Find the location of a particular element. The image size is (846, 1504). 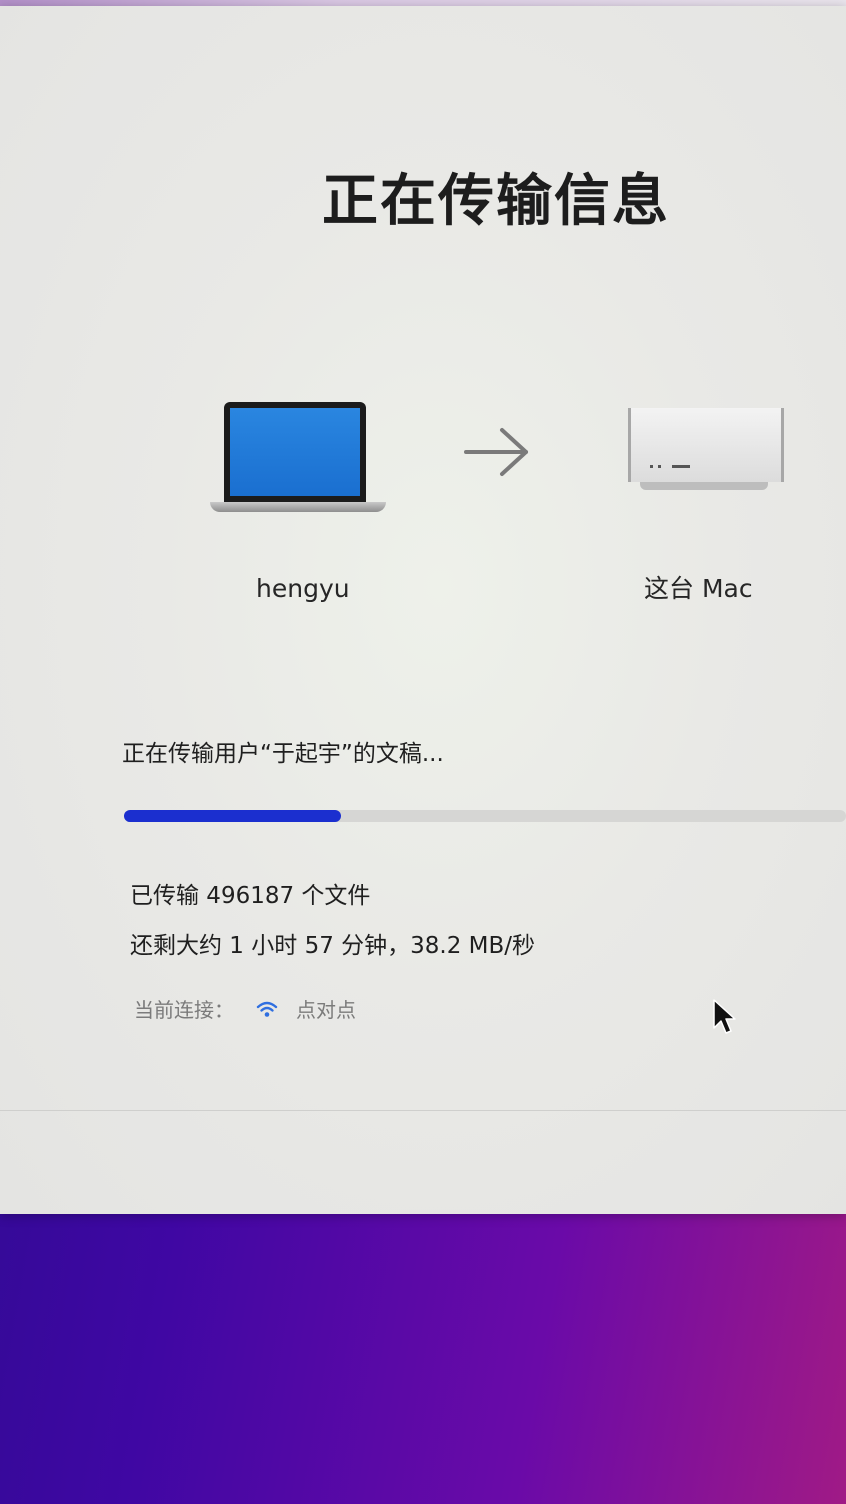

files-transferred-count: 已传输 496187 个文件 is located at coordinates (250, 896).